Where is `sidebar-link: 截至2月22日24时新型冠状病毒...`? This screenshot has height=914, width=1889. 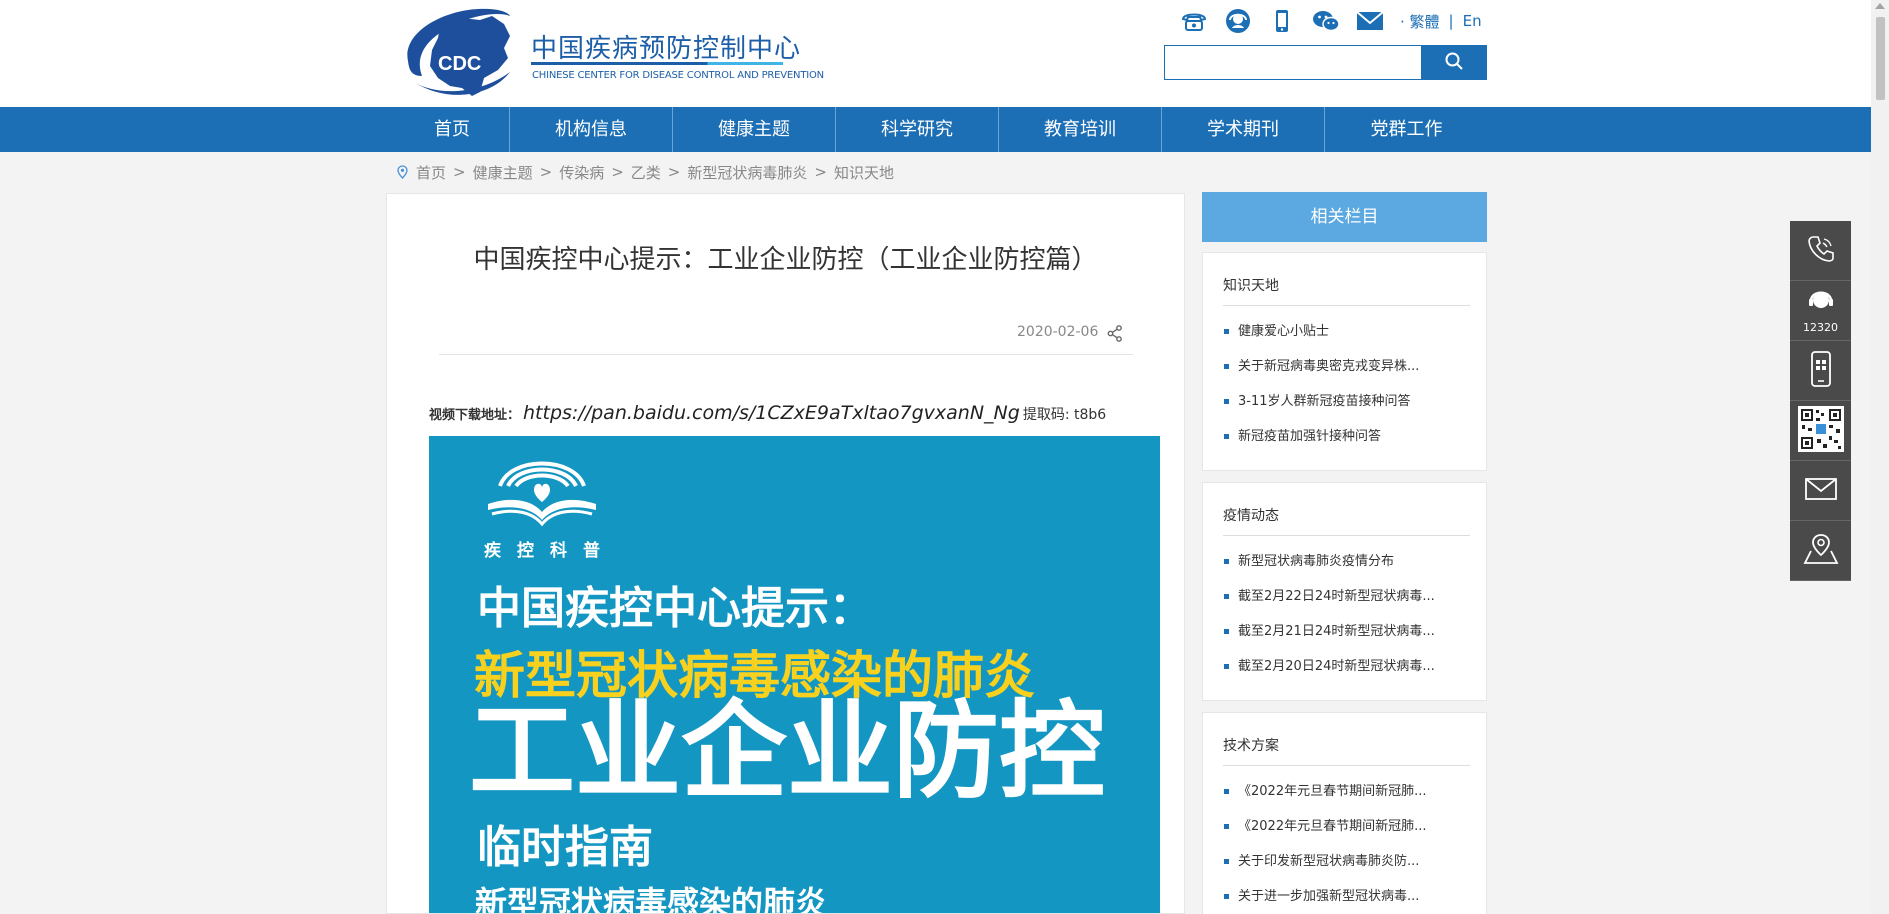 sidebar-link: 截至2月22日24时新型冠状病毒... is located at coordinates (1346, 596).